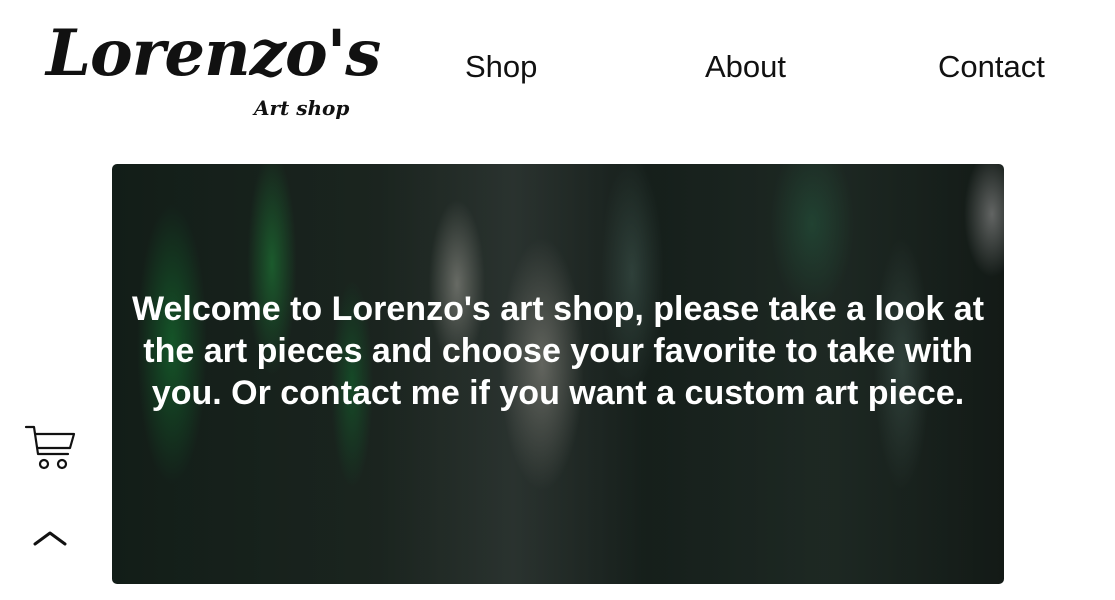  I want to click on logo-subtitle: Art shop, so click(302, 108).